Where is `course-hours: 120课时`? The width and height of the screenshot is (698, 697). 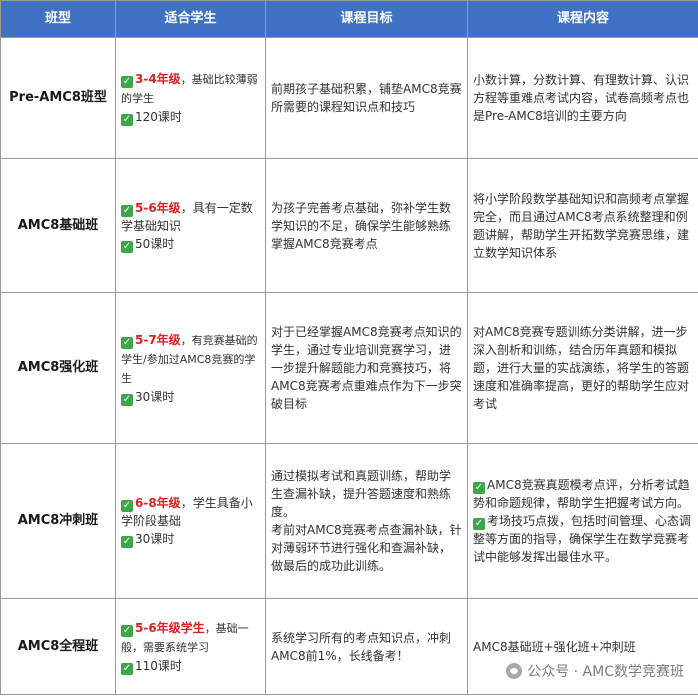 course-hours: 120课时 is located at coordinates (158, 117).